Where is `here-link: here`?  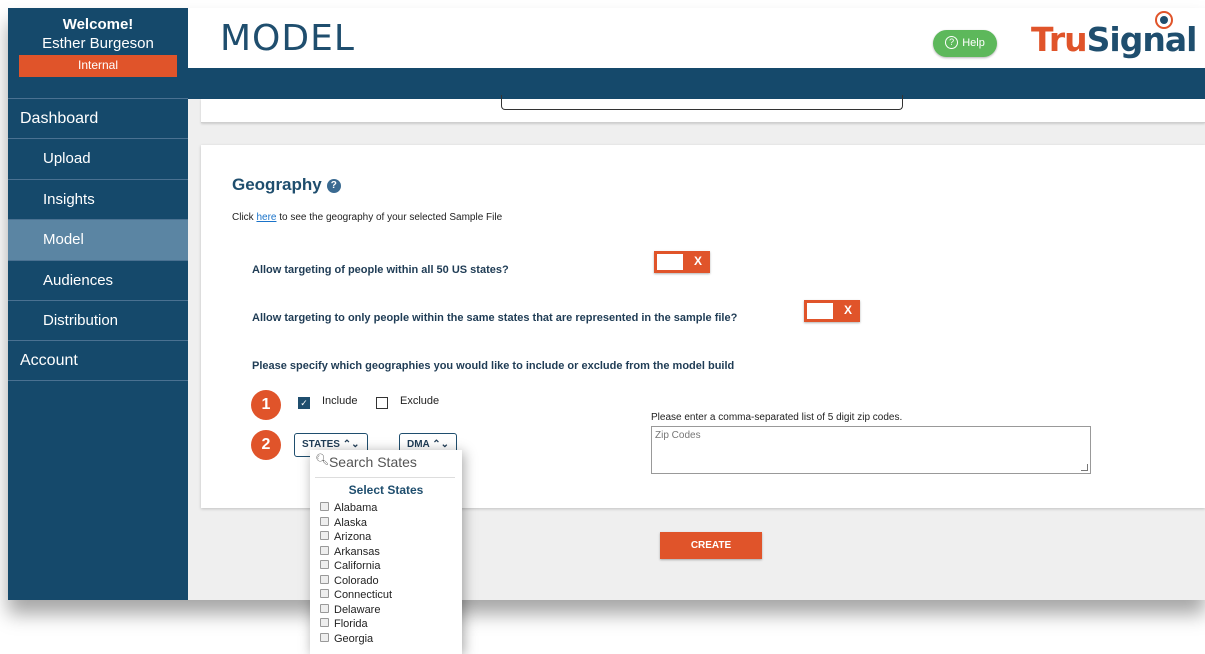 here-link: here is located at coordinates (266, 217).